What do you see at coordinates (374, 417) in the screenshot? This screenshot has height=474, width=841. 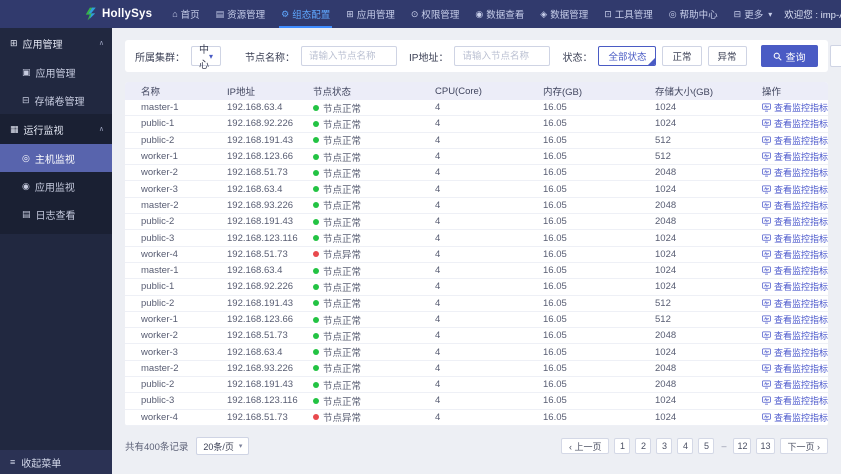 I see `cell-node-status: 节点异常` at bounding box center [374, 417].